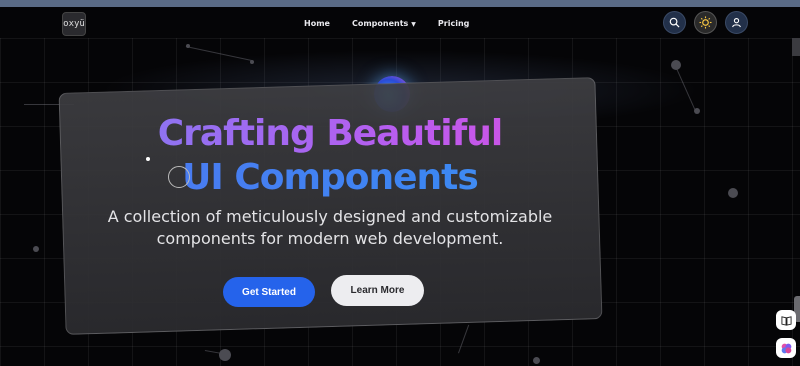  What do you see at coordinates (330, 178) in the screenshot?
I see `hero-title-line2: UI Components` at bounding box center [330, 178].